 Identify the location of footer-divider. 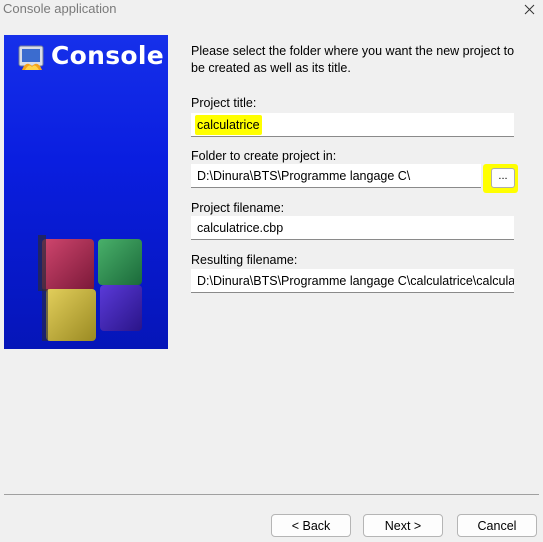
(271, 494).